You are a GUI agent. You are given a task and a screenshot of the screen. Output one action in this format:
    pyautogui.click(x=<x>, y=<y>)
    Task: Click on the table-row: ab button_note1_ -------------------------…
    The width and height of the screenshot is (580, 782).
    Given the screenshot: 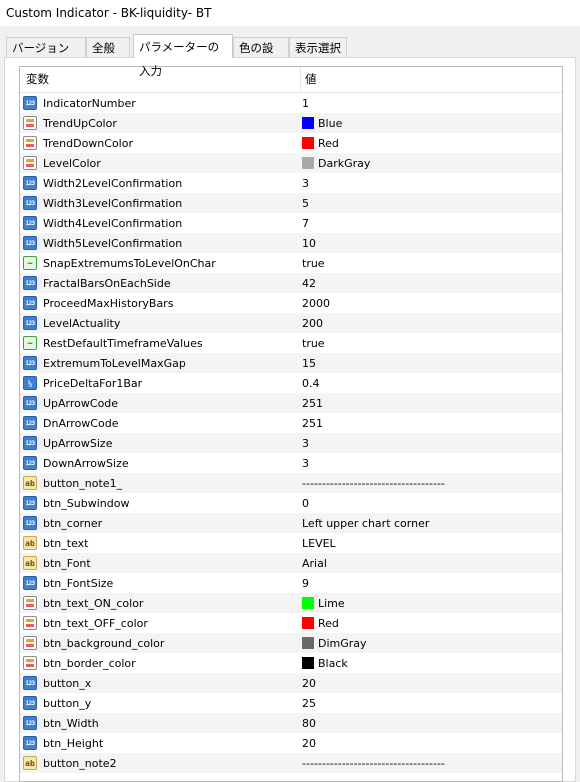 What is the action you would take?
    pyautogui.click(x=291, y=483)
    